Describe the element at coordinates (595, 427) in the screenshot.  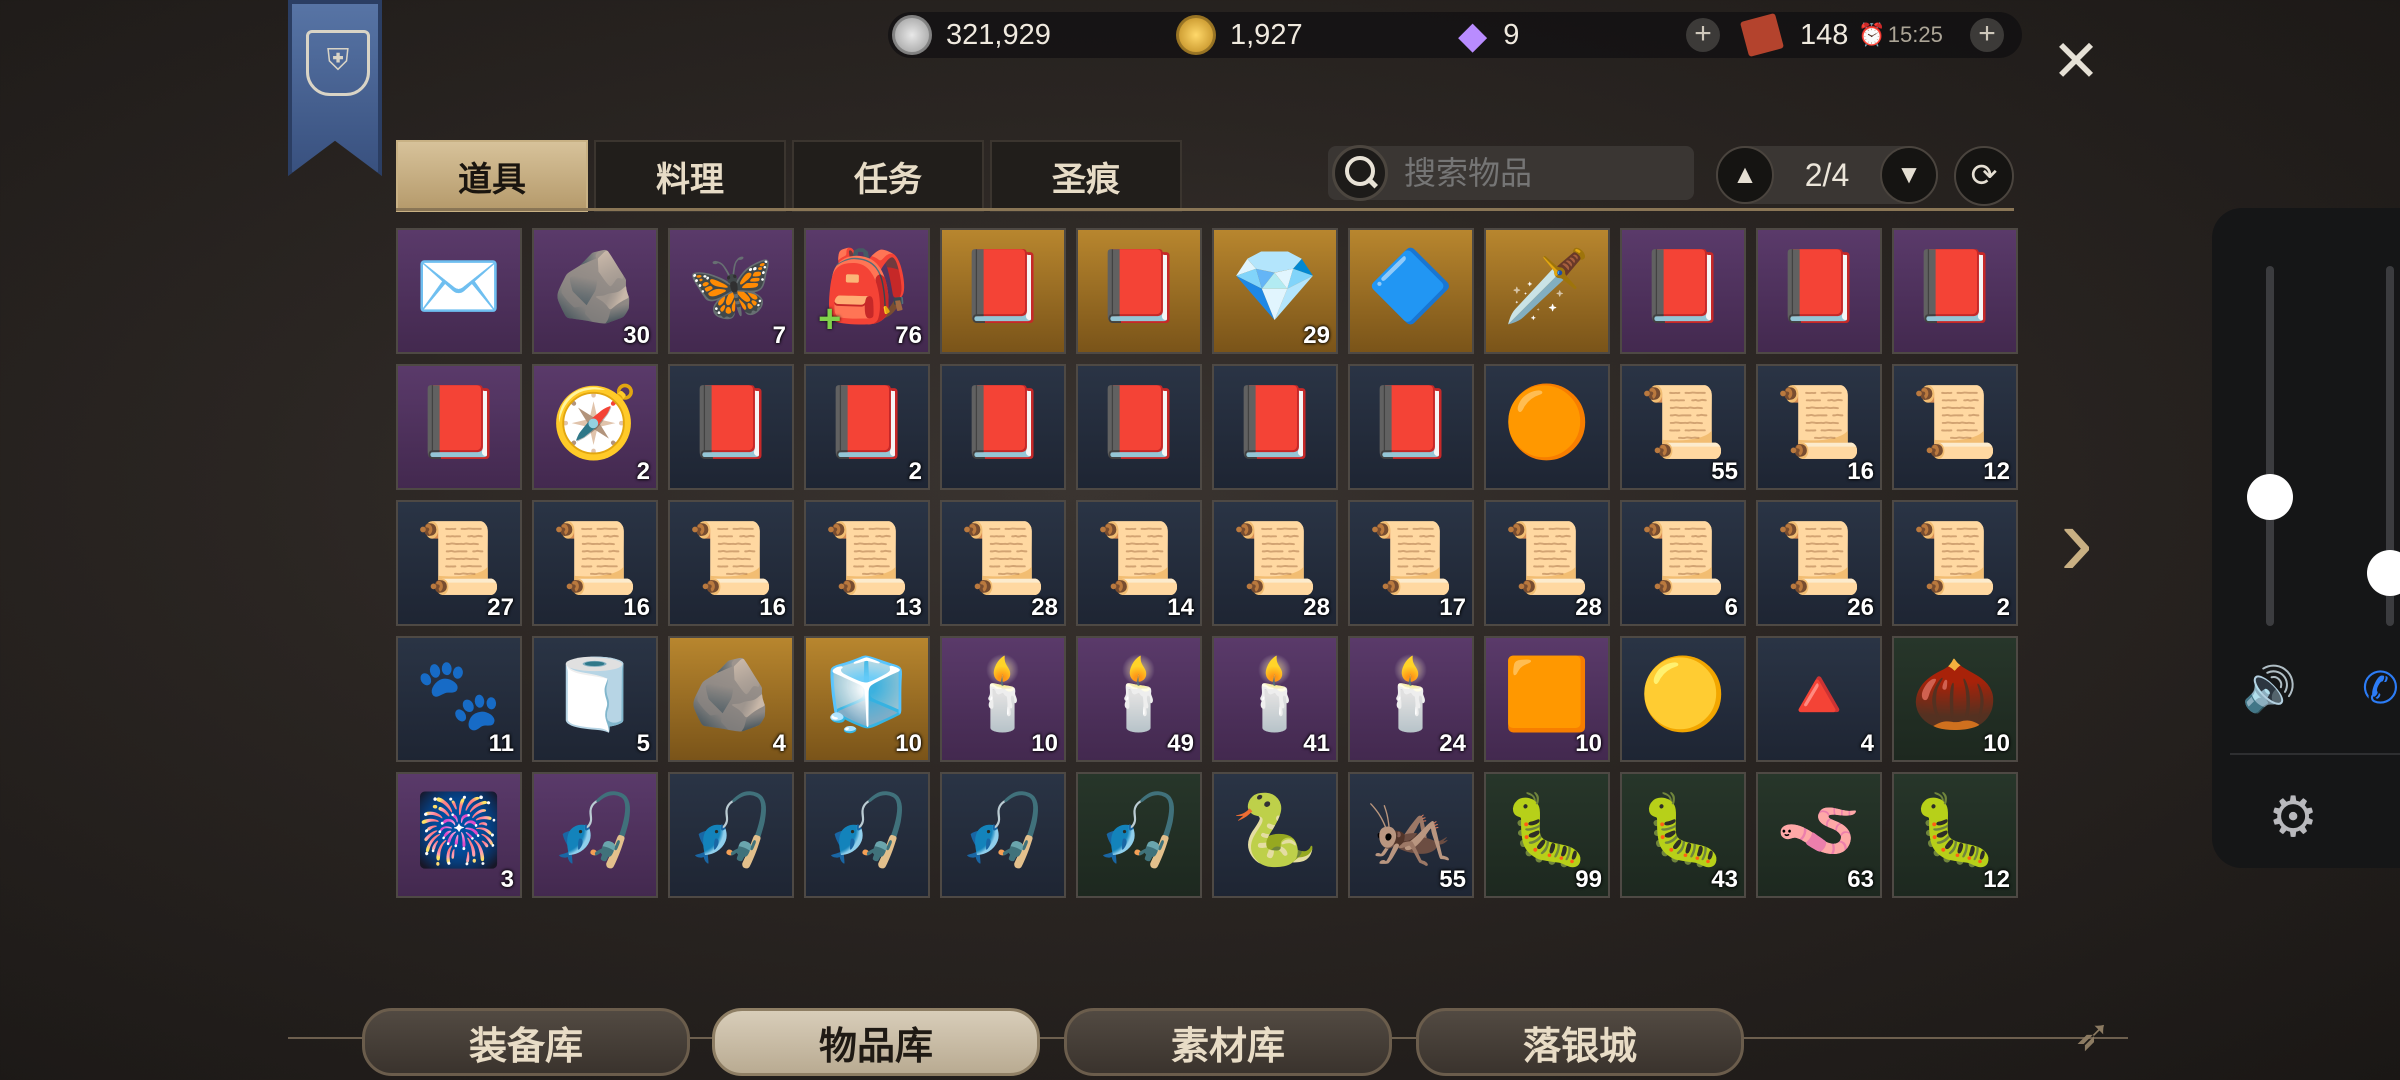
I see `inventory-slot: 🧭 2` at that location.